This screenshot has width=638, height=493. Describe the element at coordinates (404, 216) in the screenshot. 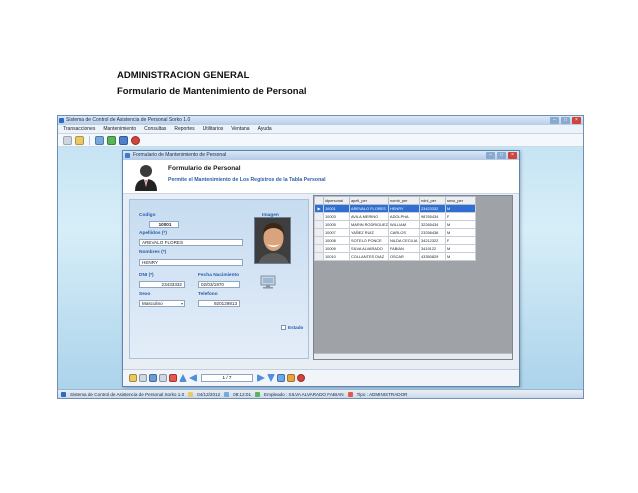

I see `table-cell: ADOLPHA` at that location.